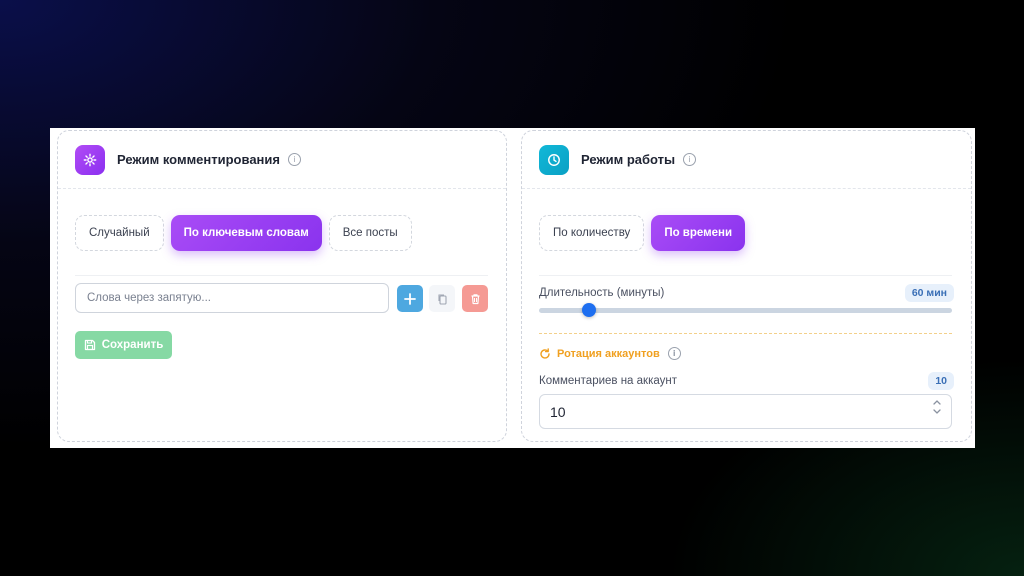  Describe the element at coordinates (592, 233) in the screenshot. I see `mode-by-count-button: По количеству` at that location.